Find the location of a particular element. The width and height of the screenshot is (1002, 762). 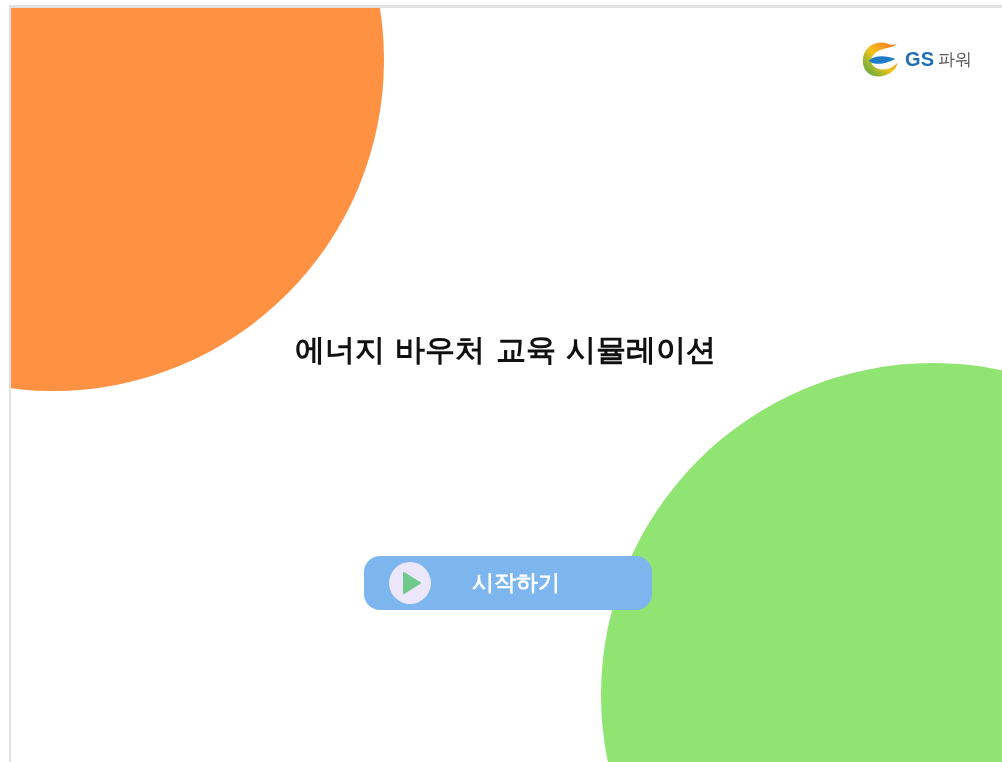

logo-brand-text: GS is located at coordinates (919, 59).